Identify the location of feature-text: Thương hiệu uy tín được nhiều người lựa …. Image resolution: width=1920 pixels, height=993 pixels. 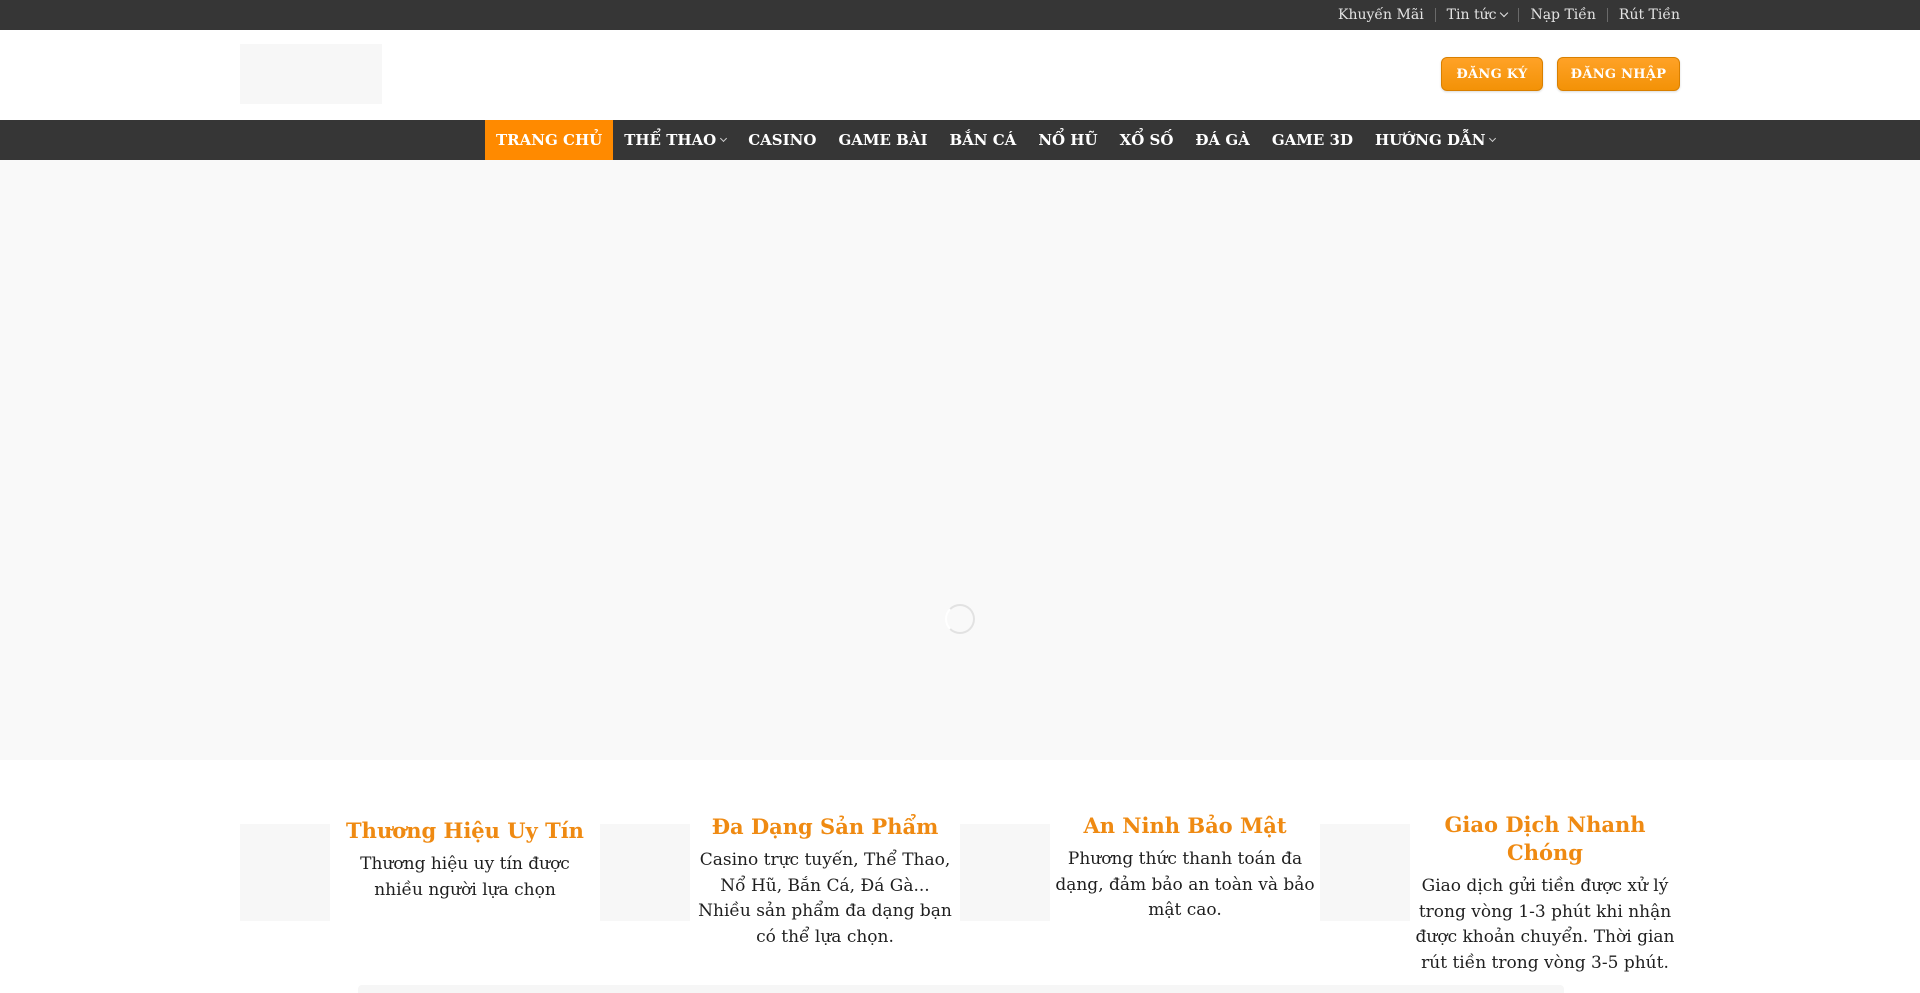
(465, 877).